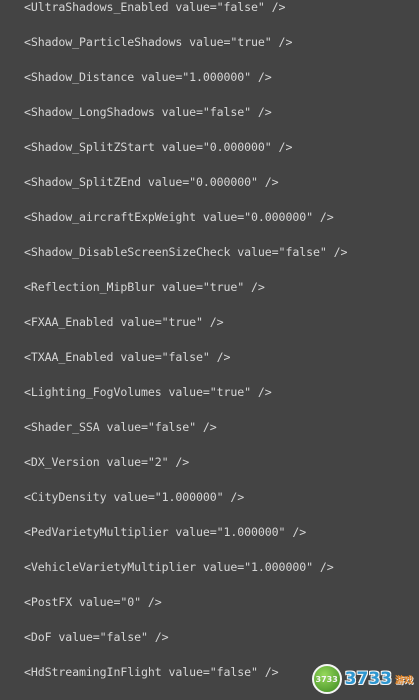  Describe the element at coordinates (148, 112) in the screenshot. I see `code-line: <Shadow_LongShadows value="false" />` at that location.